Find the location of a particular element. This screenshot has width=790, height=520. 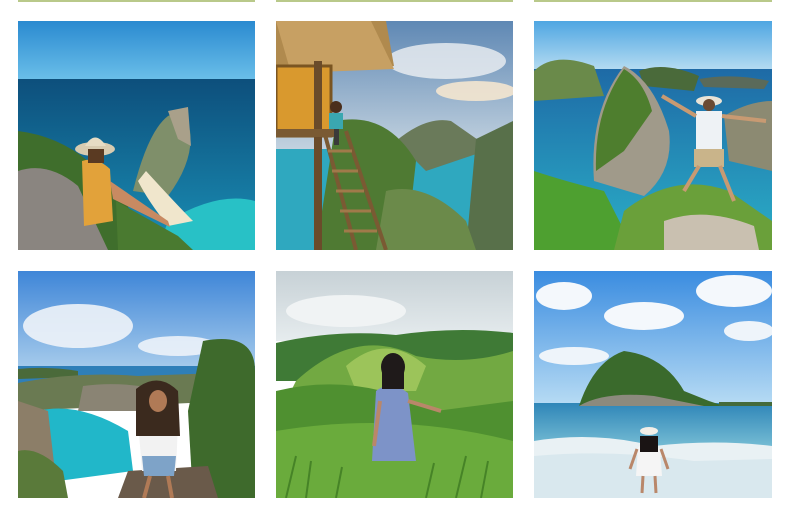

gallery-photo-cliff-jump is located at coordinates (653, 135).